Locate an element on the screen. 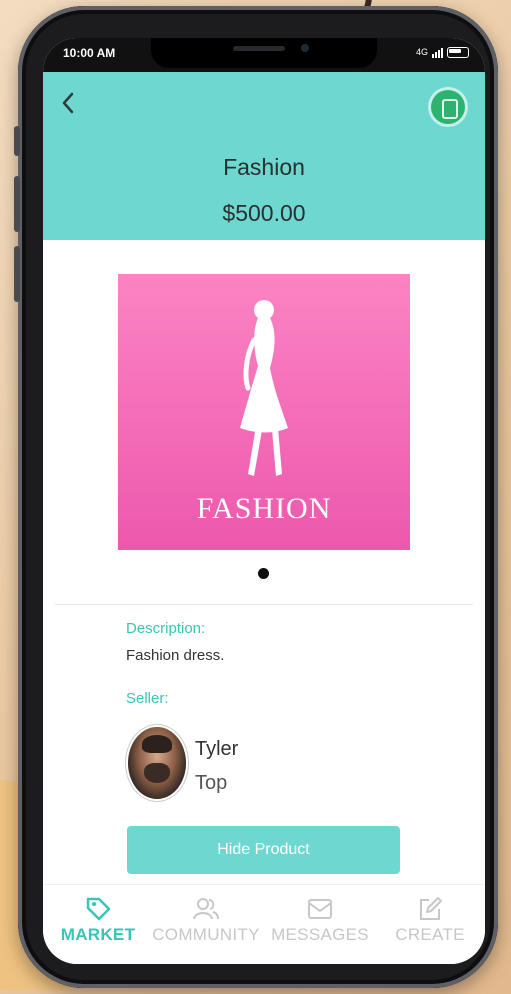  seller-avatar is located at coordinates (157, 763).